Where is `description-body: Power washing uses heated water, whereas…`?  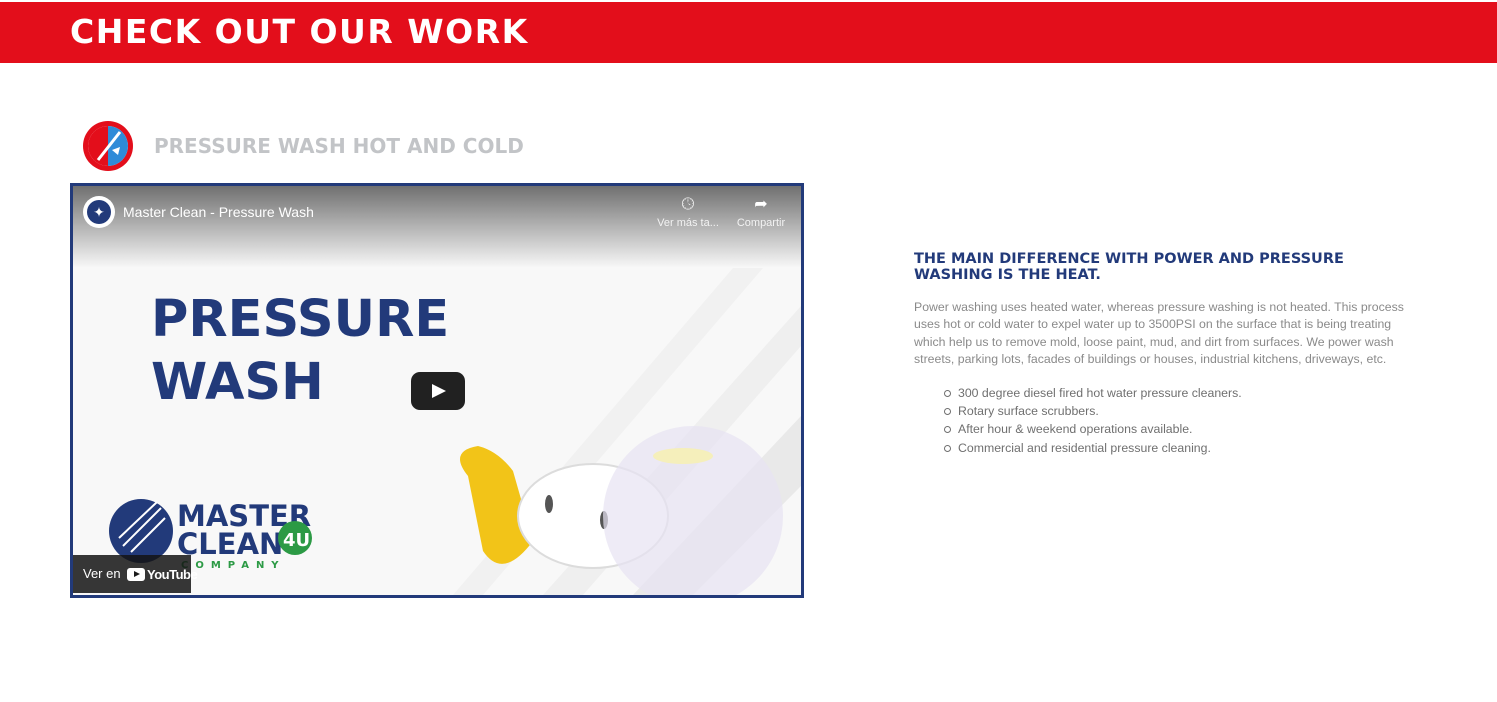 description-body: Power washing uses heated water, whereas… is located at coordinates (1159, 333).